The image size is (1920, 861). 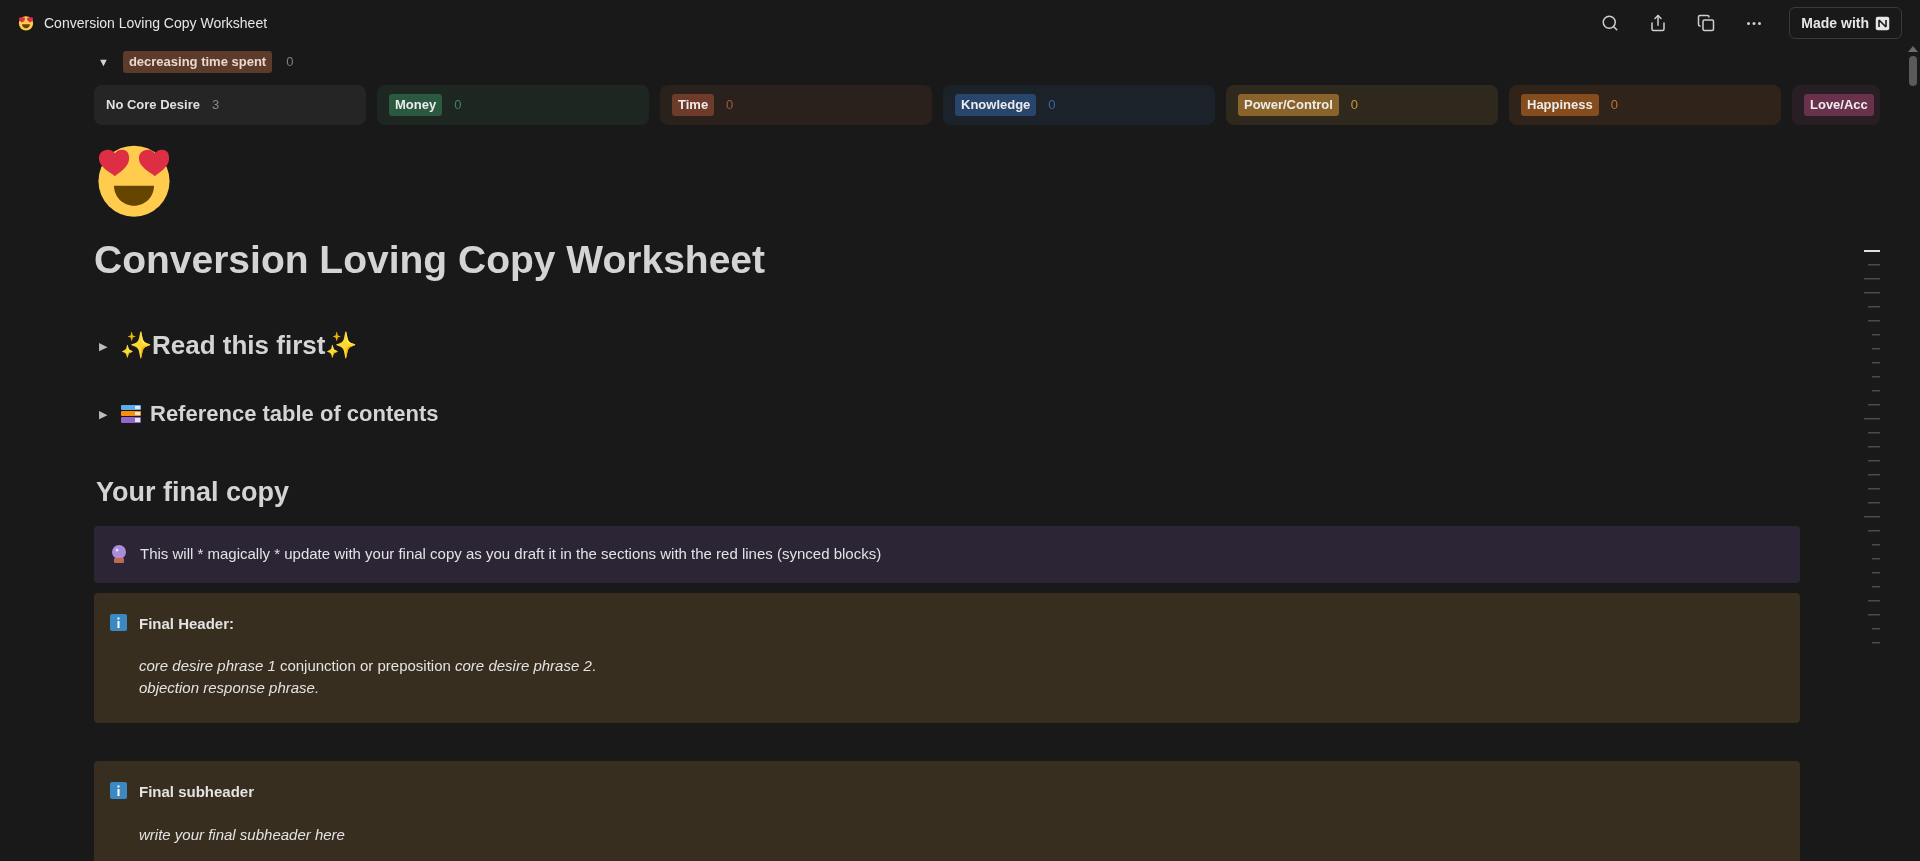 I want to click on crystal-ball-icon, so click(x=119, y=554).